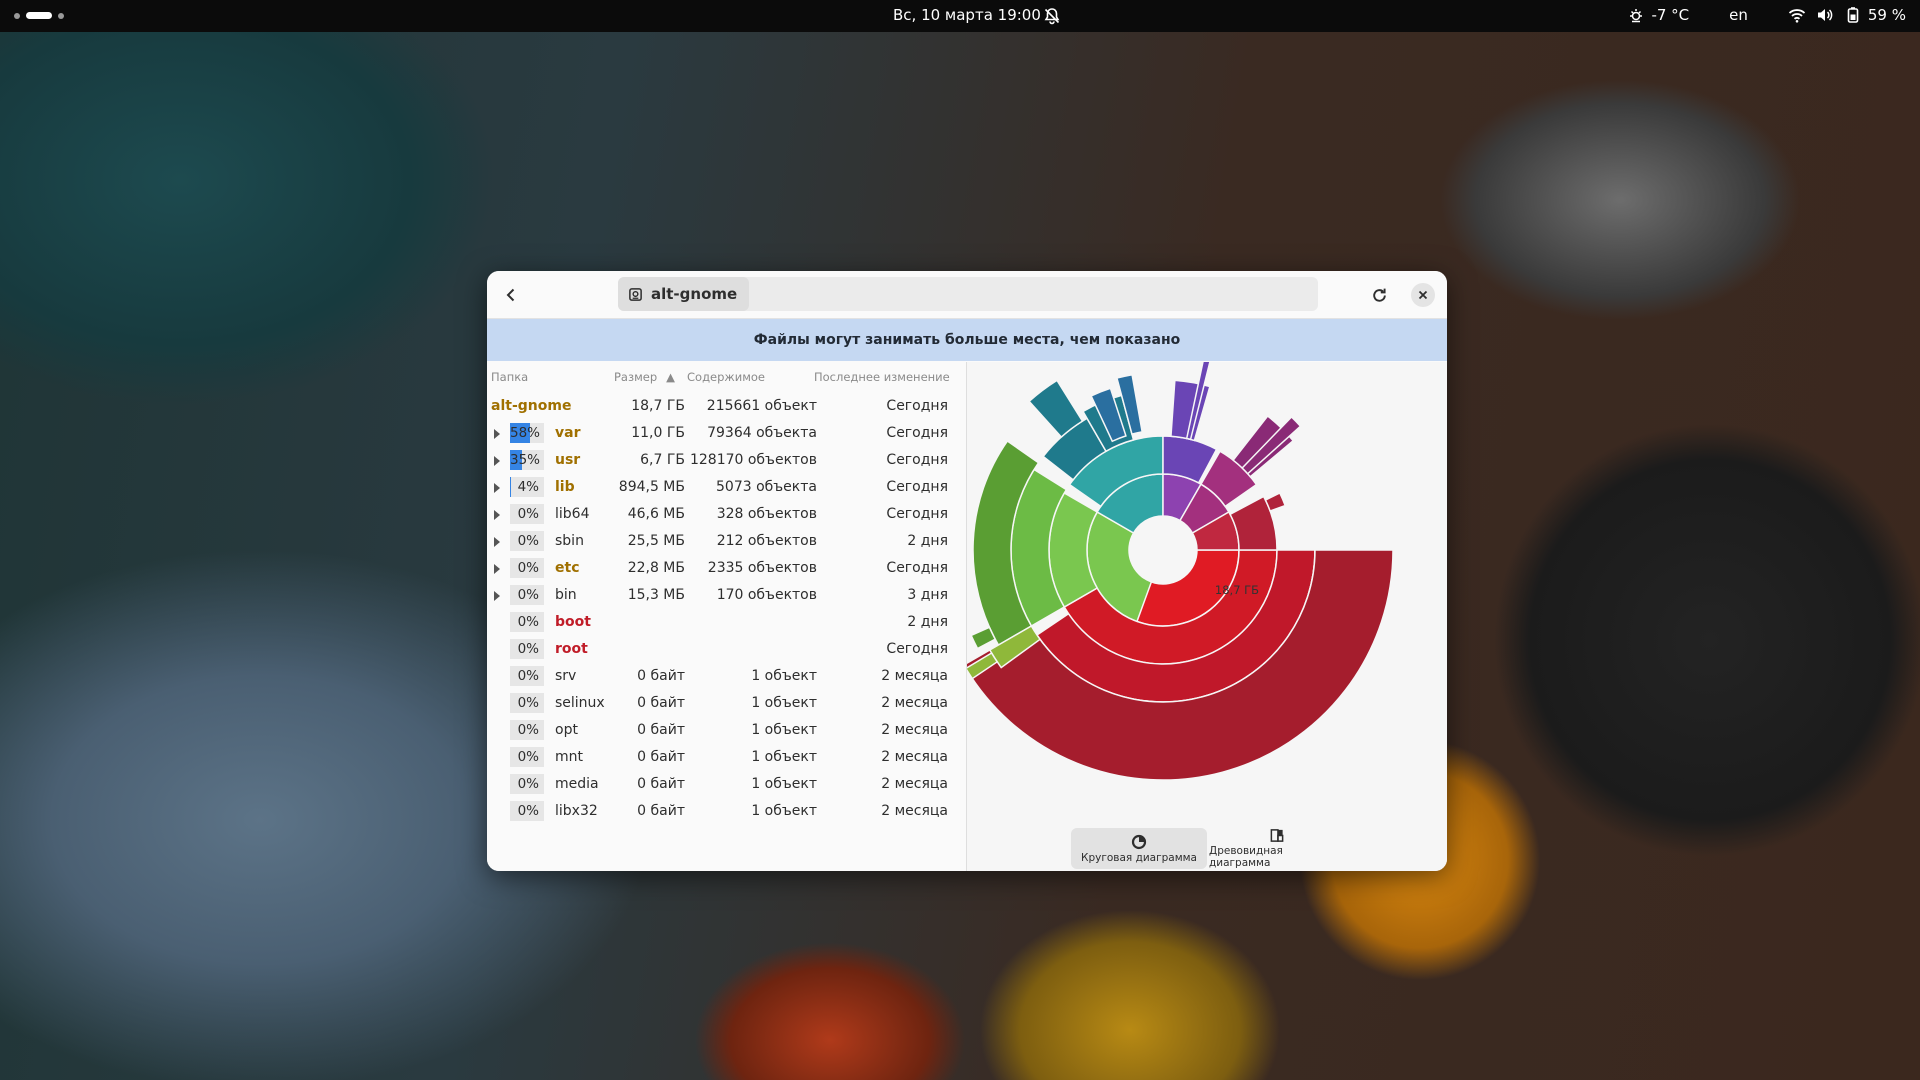  I want to click on folder-name: usr, so click(568, 460).